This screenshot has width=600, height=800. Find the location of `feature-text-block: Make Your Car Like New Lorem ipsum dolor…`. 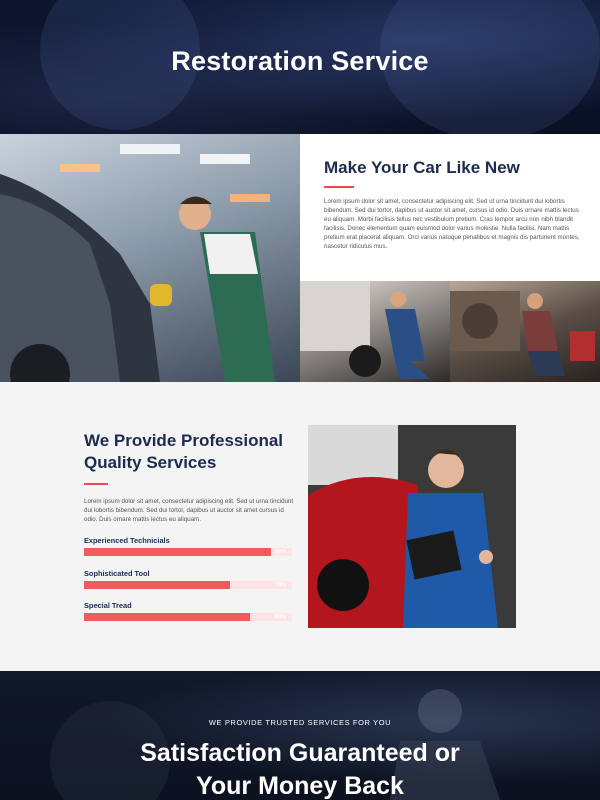

feature-text-block: Make Your Car Like New Lorem ipsum dolor… is located at coordinates (450, 207).